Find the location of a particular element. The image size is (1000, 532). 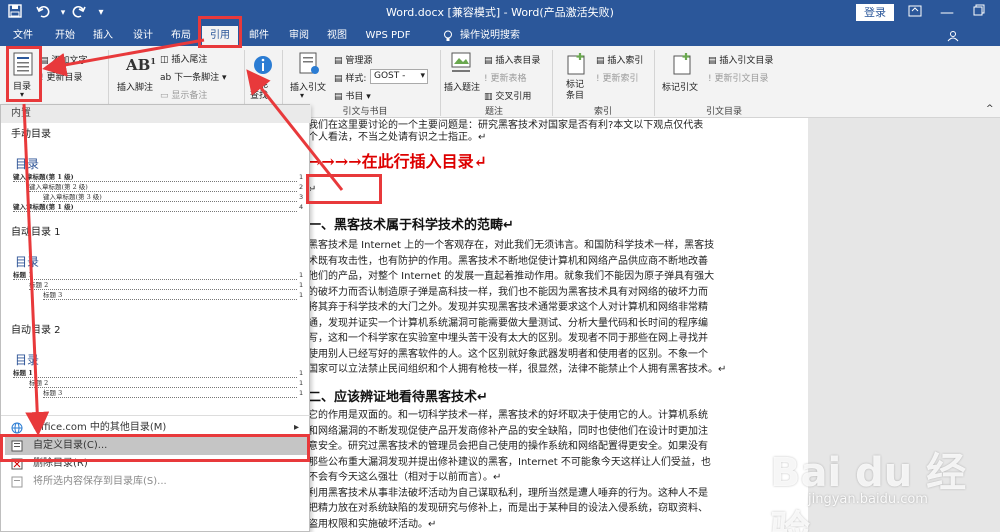

baidu-watermark-url: jingyan.baidu.com is located at coordinates (868, 499).